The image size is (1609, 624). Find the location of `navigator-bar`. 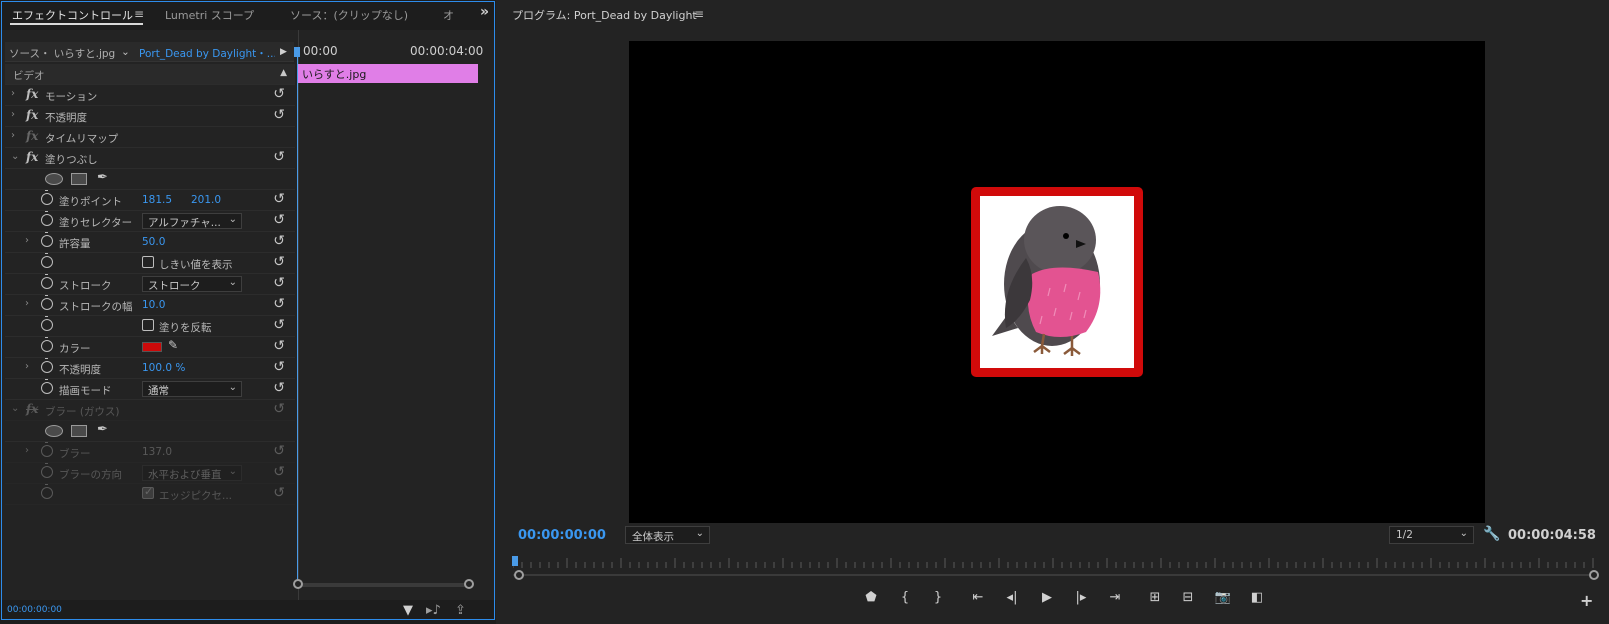

navigator-bar is located at coordinates (1053, 575).